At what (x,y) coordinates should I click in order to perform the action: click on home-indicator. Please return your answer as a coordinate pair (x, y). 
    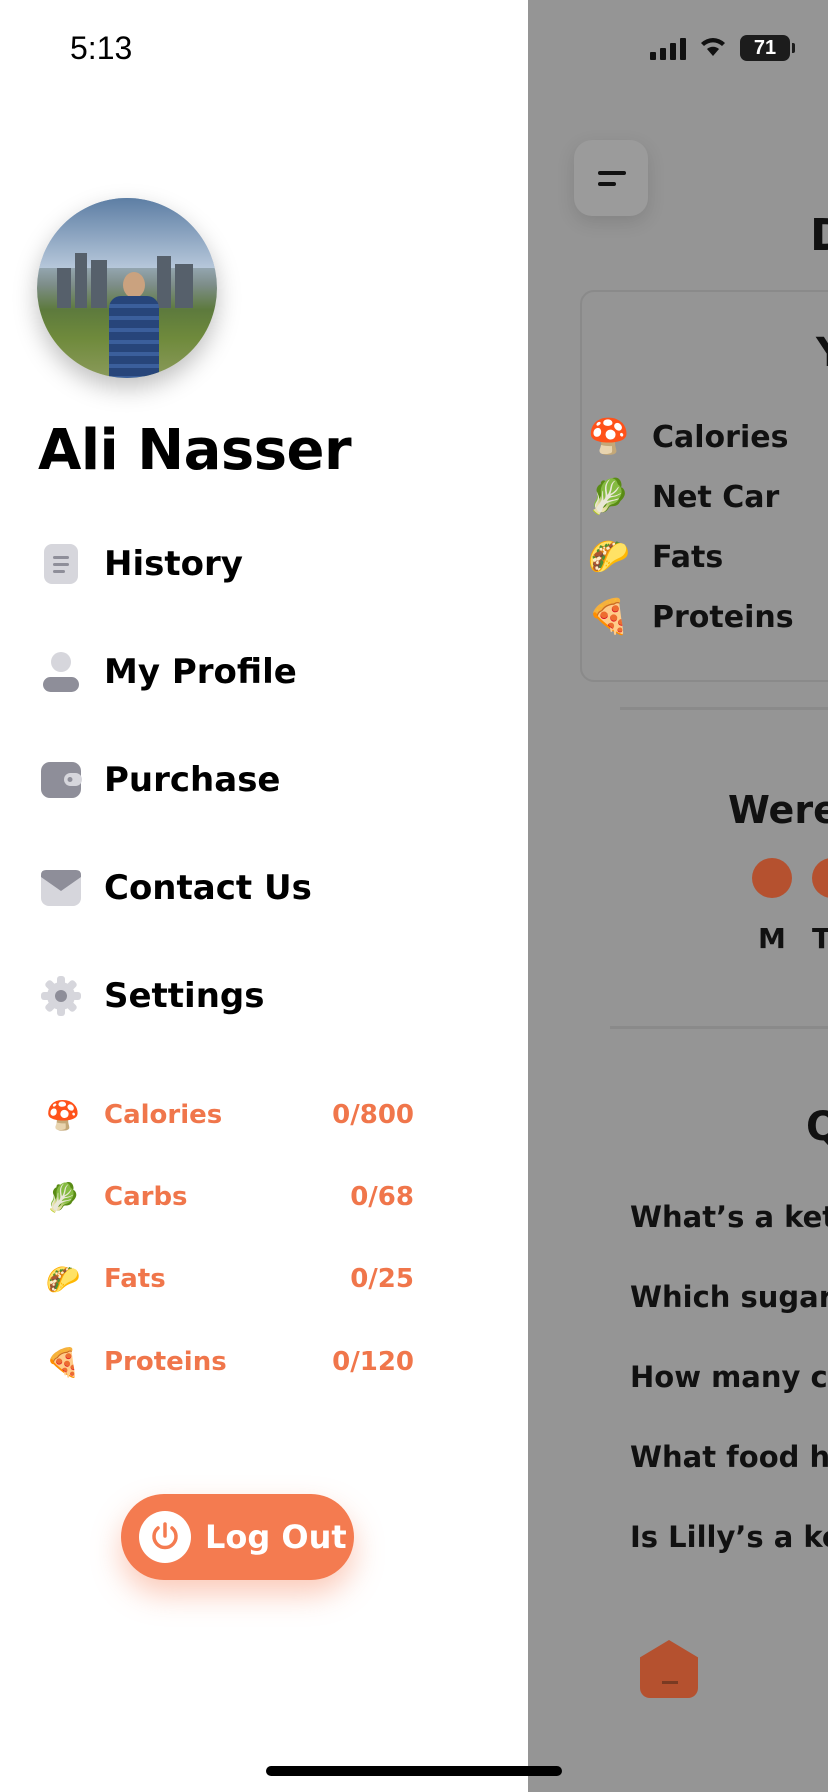
    Looking at the image, I should click on (414, 1771).